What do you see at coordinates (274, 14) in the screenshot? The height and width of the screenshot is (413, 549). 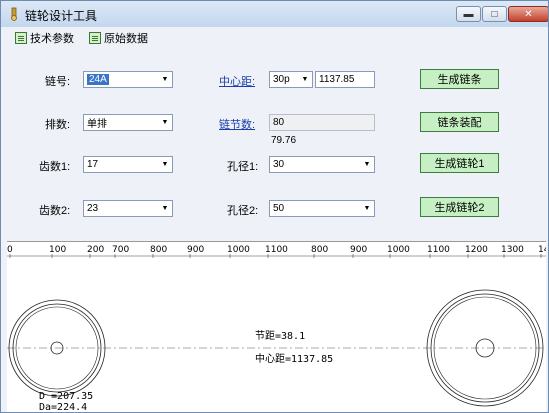 I see `title-bar: 链轮设计工具 ▬ □ ✕` at bounding box center [274, 14].